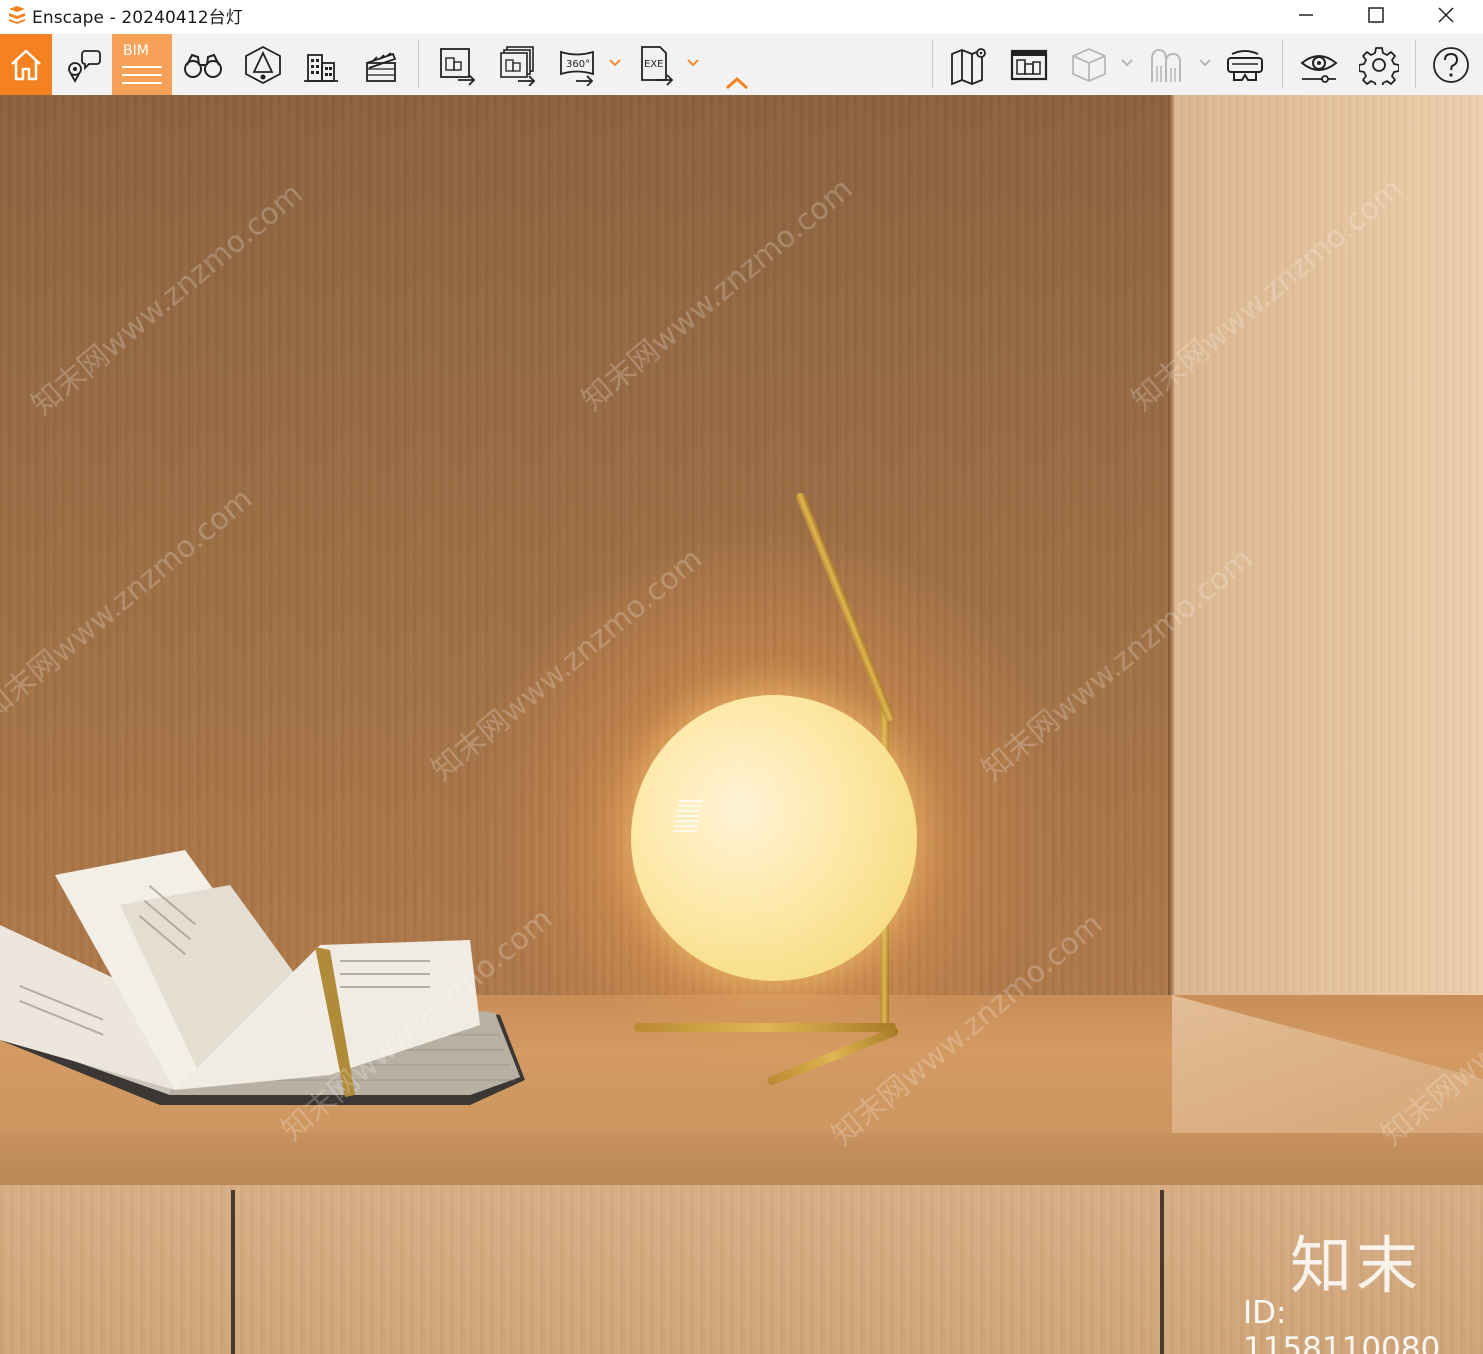 The width and height of the screenshot is (1483, 1354). I want to click on main-toolbar: BIM 360° EXE, so click(741, 65).